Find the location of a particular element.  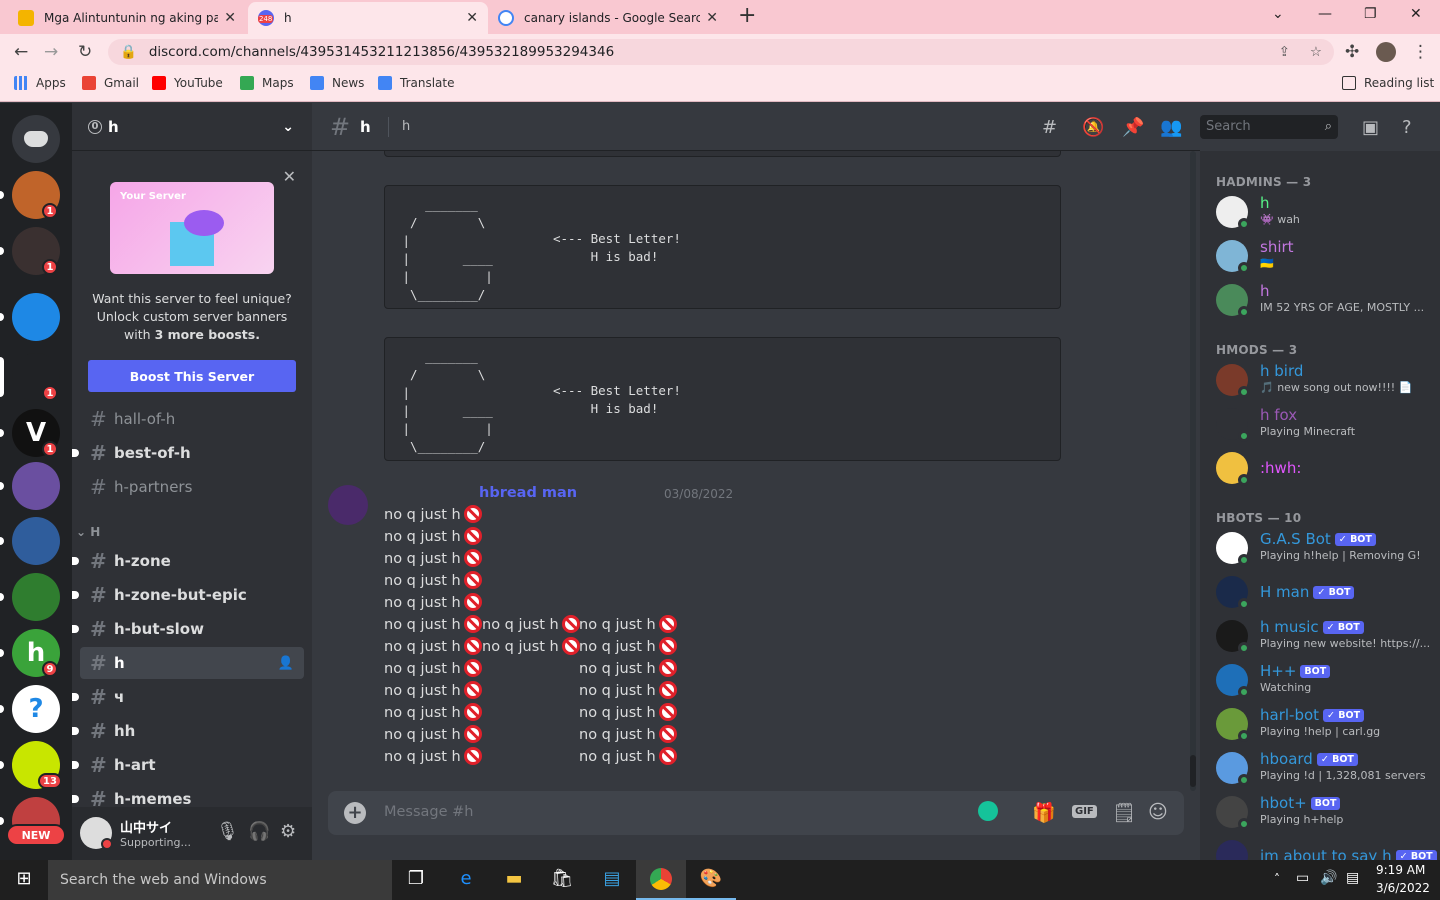

clock-date: 3/6/2022 is located at coordinates (1403, 888).